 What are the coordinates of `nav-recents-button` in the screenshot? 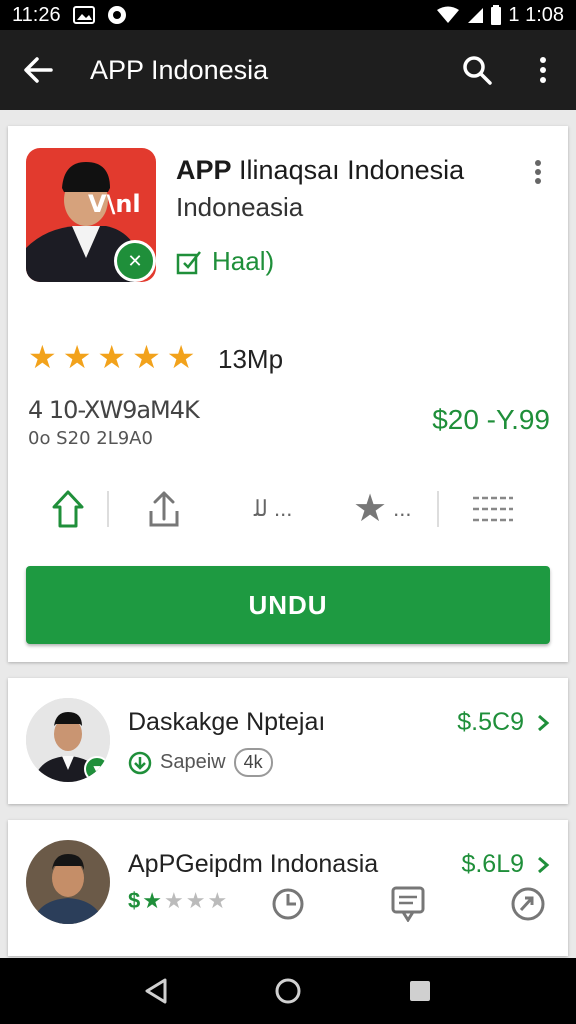 It's located at (420, 991).